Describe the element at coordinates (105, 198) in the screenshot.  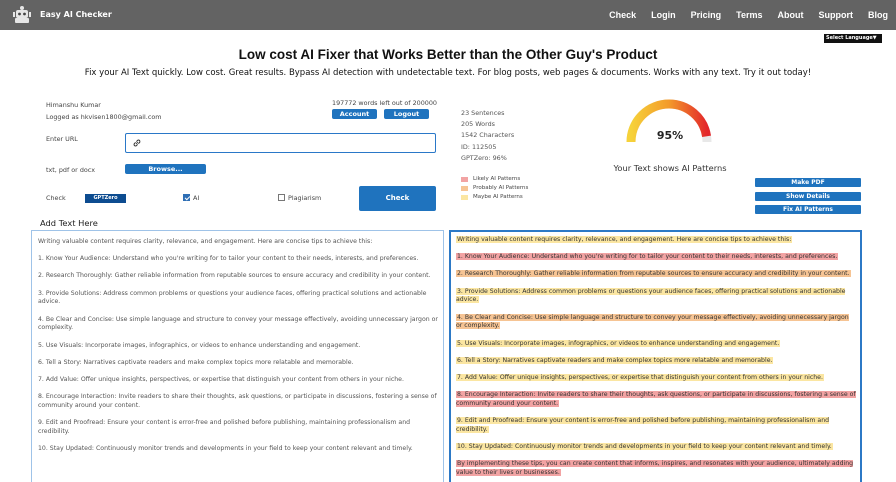
I see `gptzero-badge: GPTZero` at that location.